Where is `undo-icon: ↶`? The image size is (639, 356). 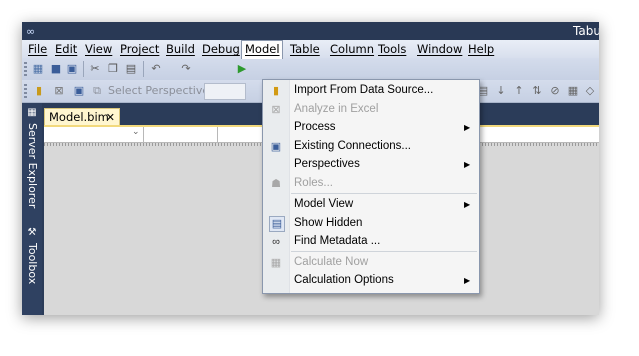 undo-icon: ↶ is located at coordinates (156, 69).